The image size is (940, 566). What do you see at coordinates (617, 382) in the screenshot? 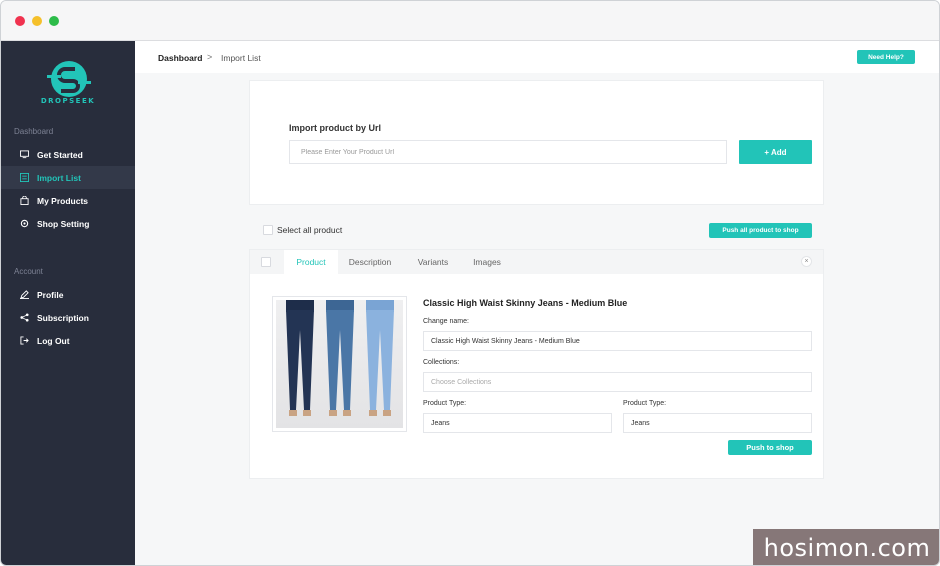
I see `collections-select: Choose Collections` at bounding box center [617, 382].